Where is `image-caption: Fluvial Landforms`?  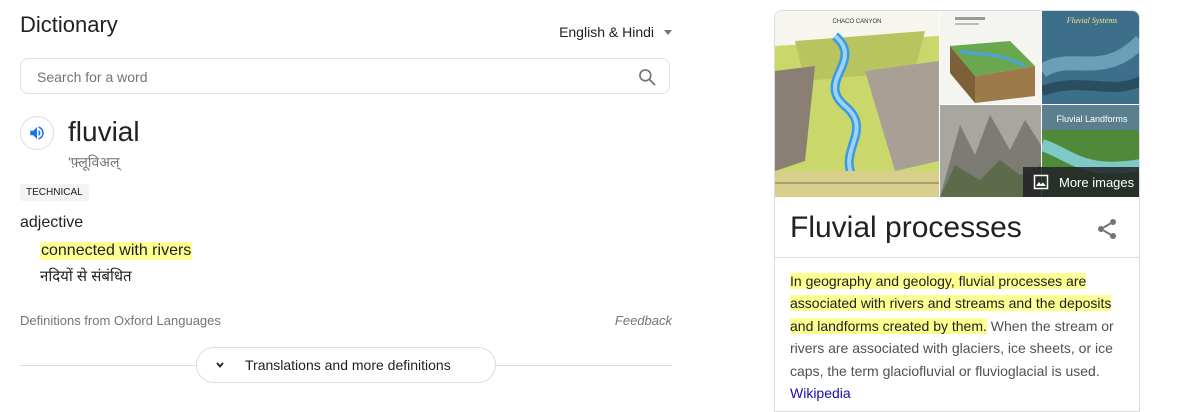 image-caption: Fluvial Landforms is located at coordinates (1092, 119).